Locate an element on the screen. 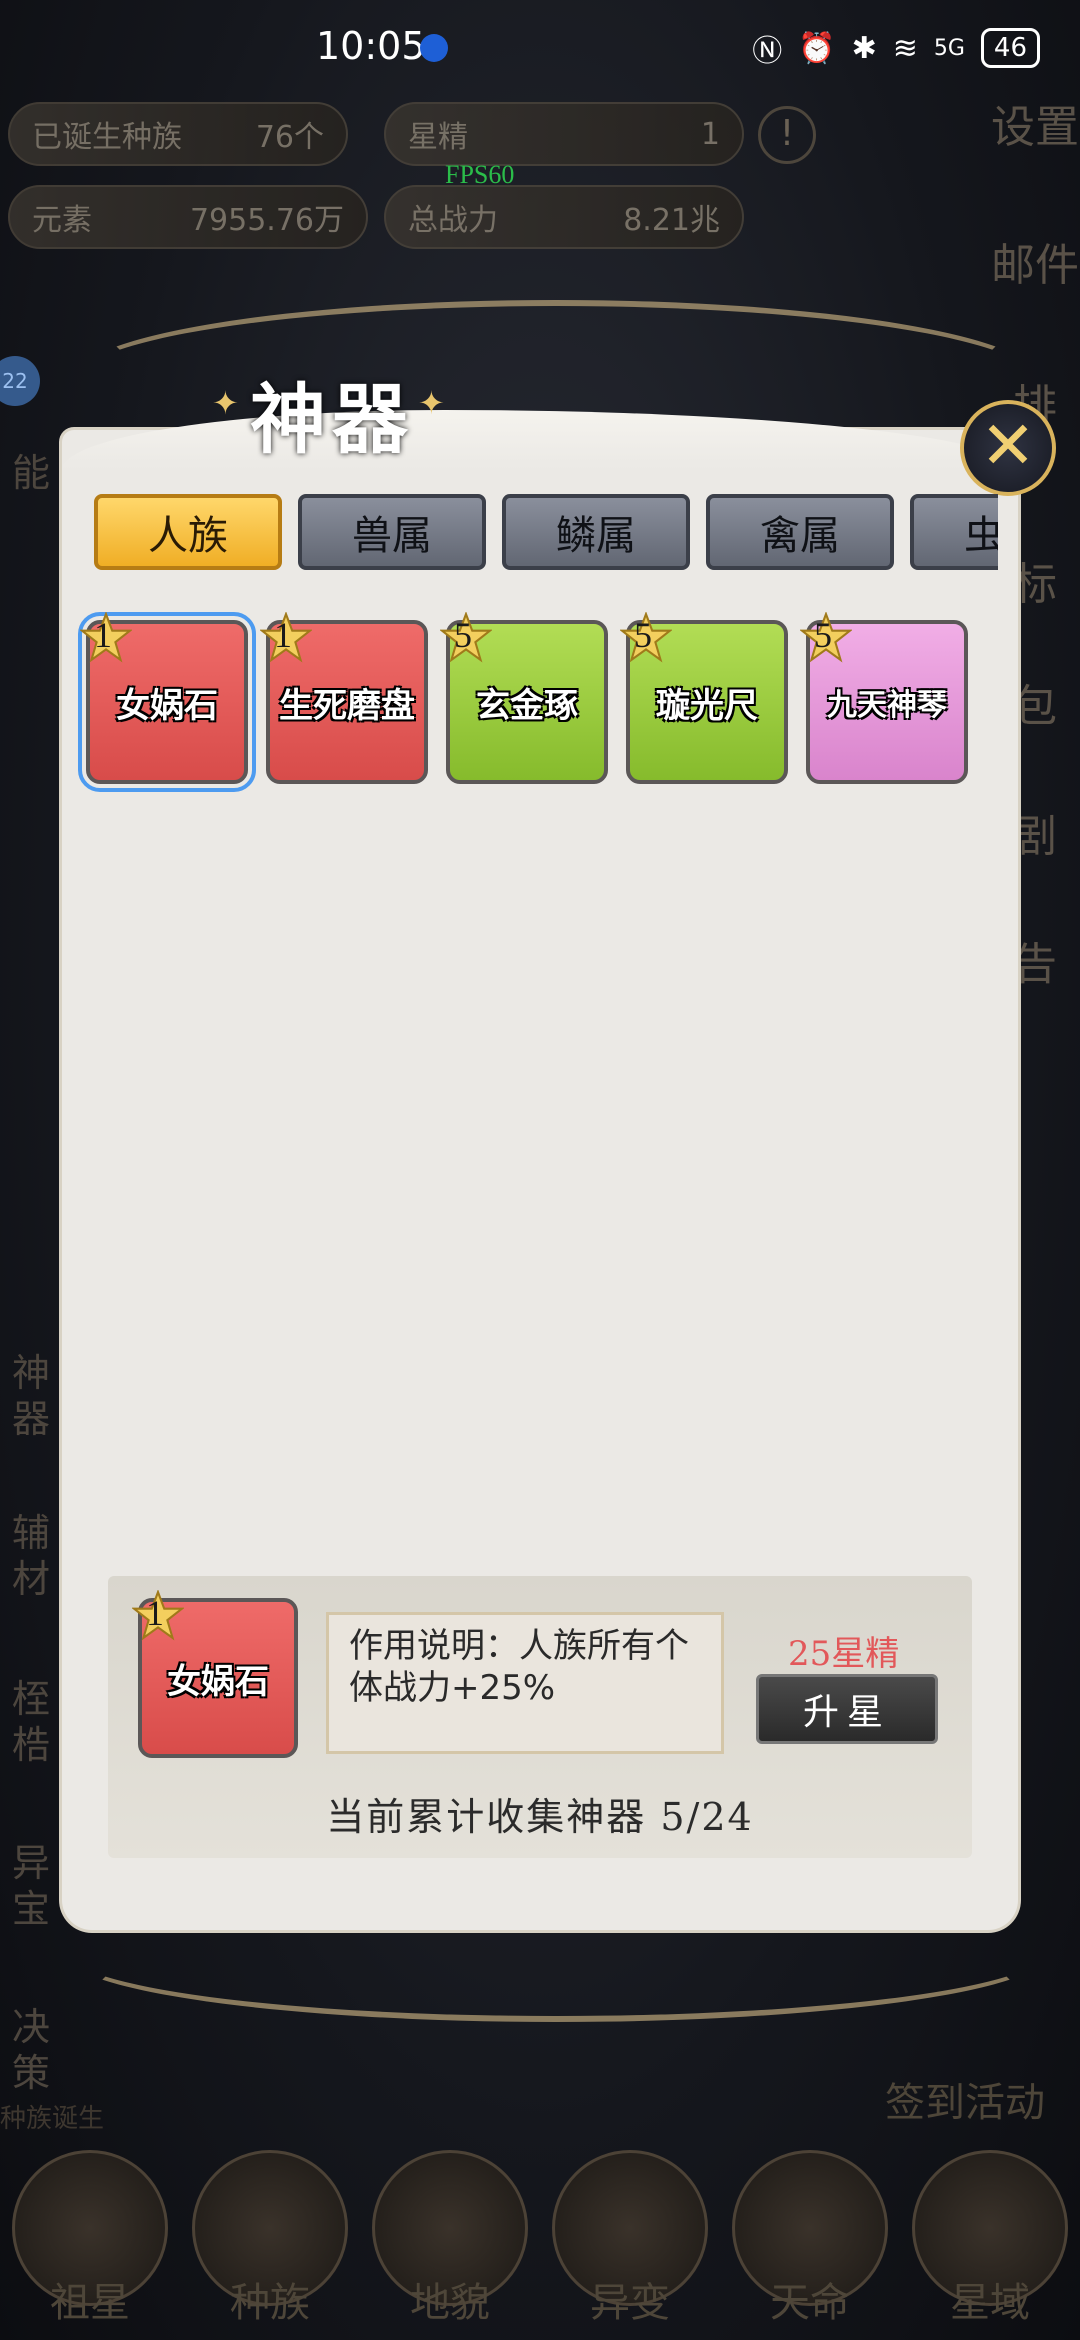 The height and width of the screenshot is (2340, 1080). power-box: 总战力 8.21兆 is located at coordinates (564, 217).